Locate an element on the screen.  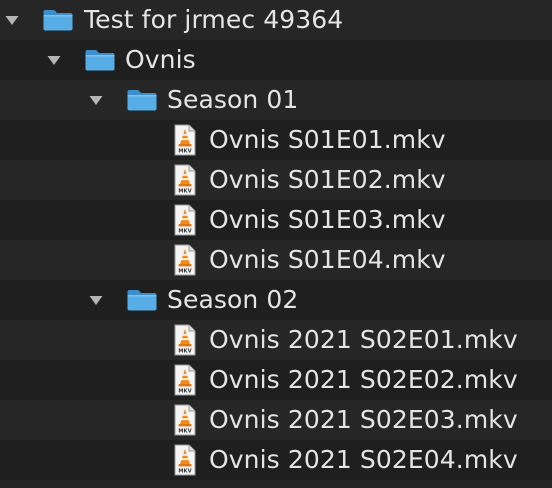
file-name: Ovnis S01E04.mkv is located at coordinates (327, 259).